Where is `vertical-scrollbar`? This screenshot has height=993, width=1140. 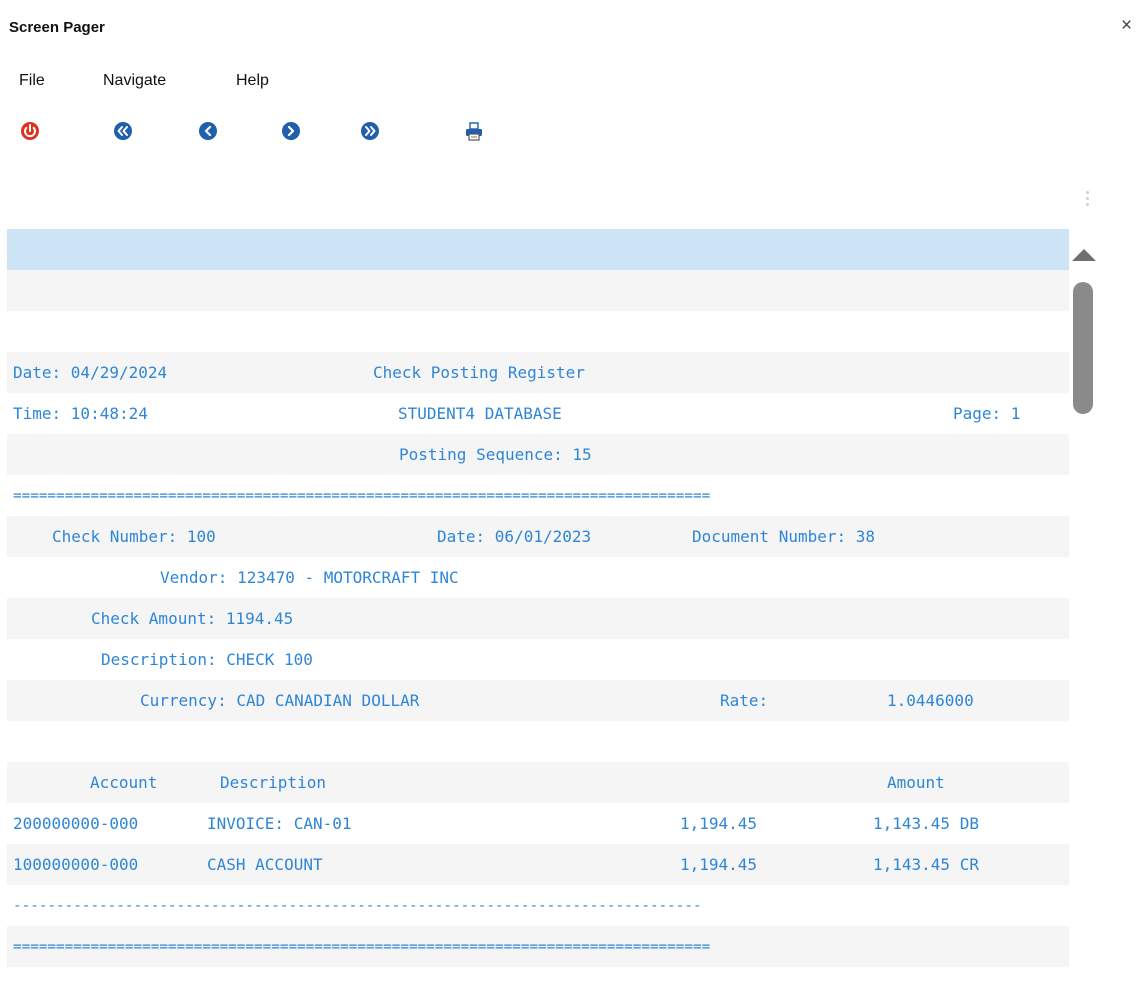 vertical-scrollbar is located at coordinates (1085, 614).